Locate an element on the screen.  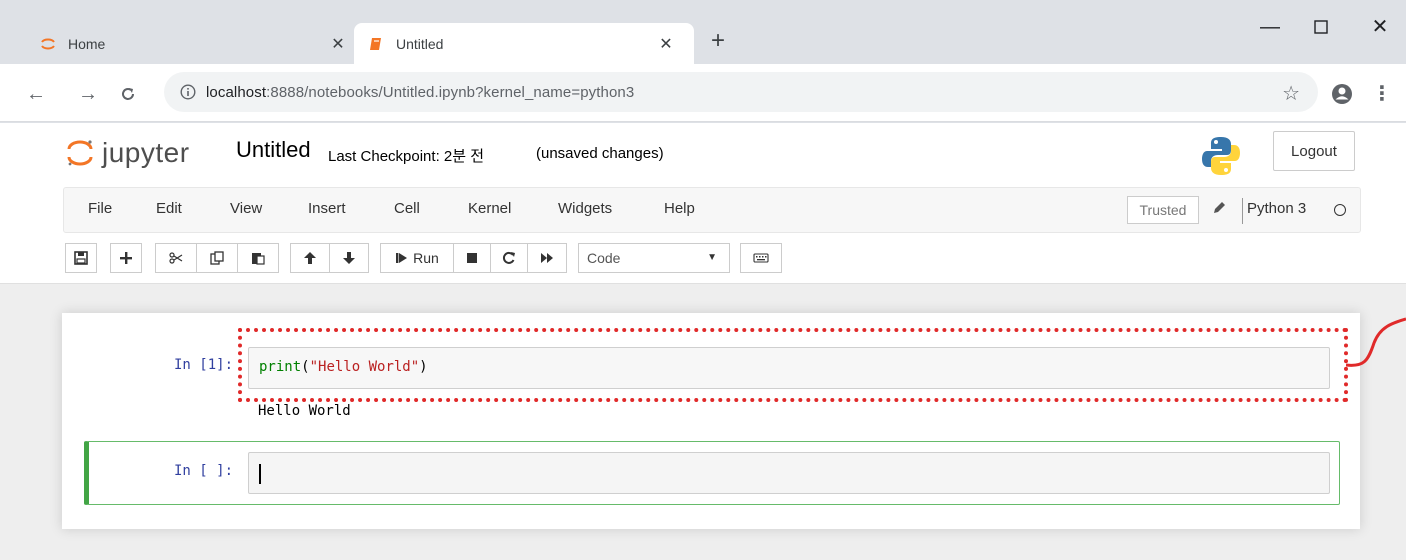
restart-button is located at coordinates (509, 258).